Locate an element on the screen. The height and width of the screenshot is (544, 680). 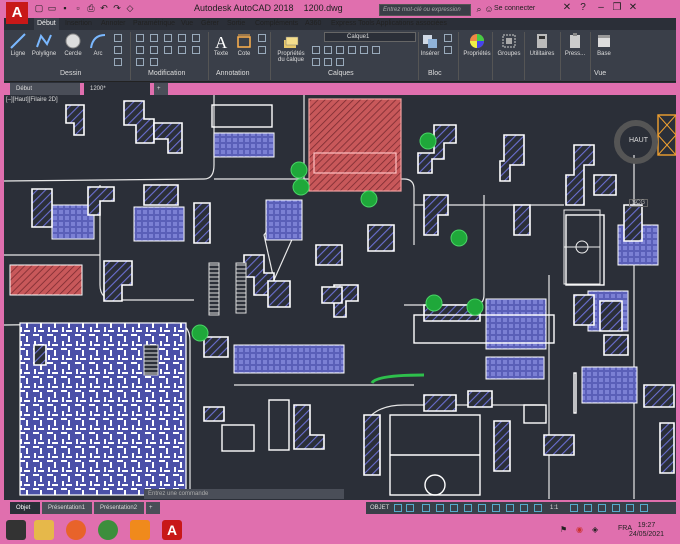
insert-block-button: Insérer is located at coordinates (430, 44).